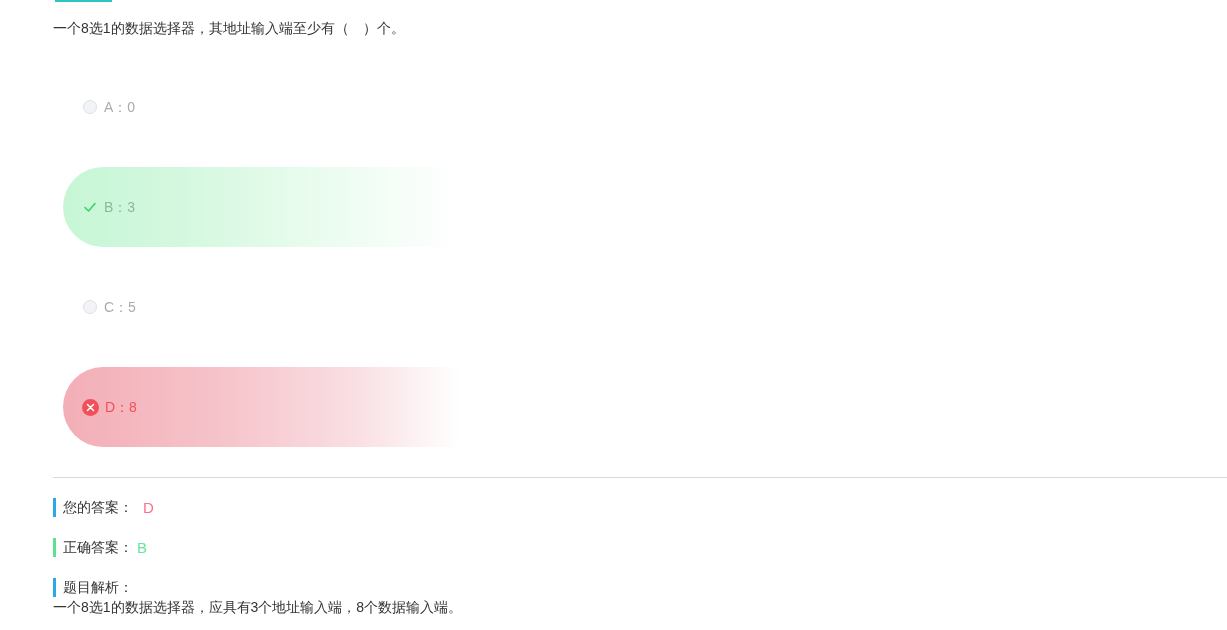  What do you see at coordinates (148, 507) in the screenshot?
I see `your-answer-value: D` at bounding box center [148, 507].